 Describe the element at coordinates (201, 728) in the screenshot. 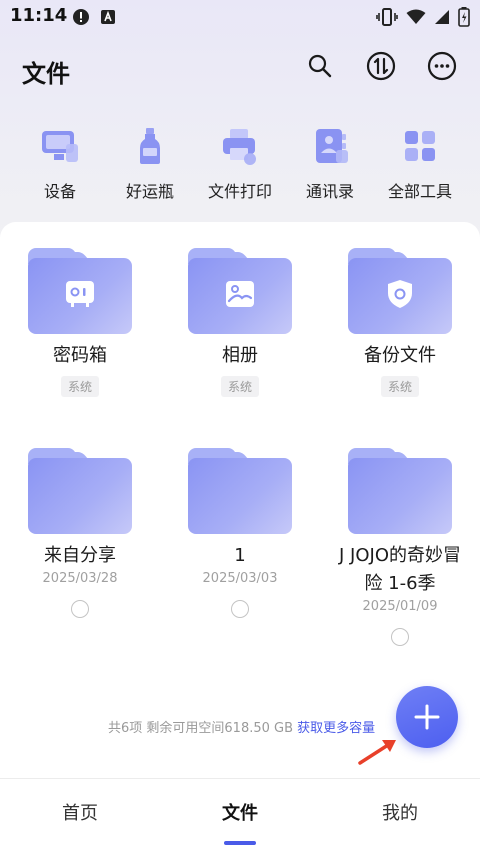

I see `storage-summary: 共6项 剩余可用空间618.50 GB` at that location.